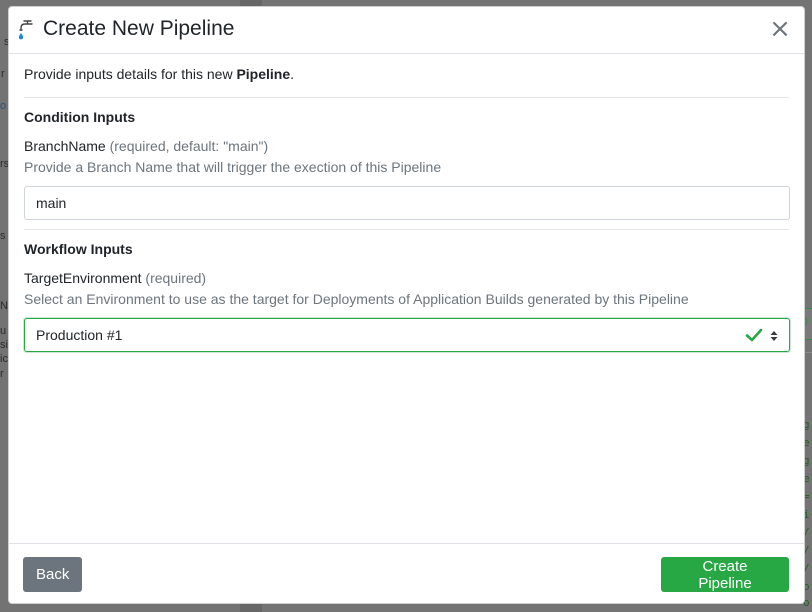 This screenshot has width=812, height=612. Describe the element at coordinates (406, 30) in the screenshot. I see `modal-header: Create New Pipeline ×` at that location.